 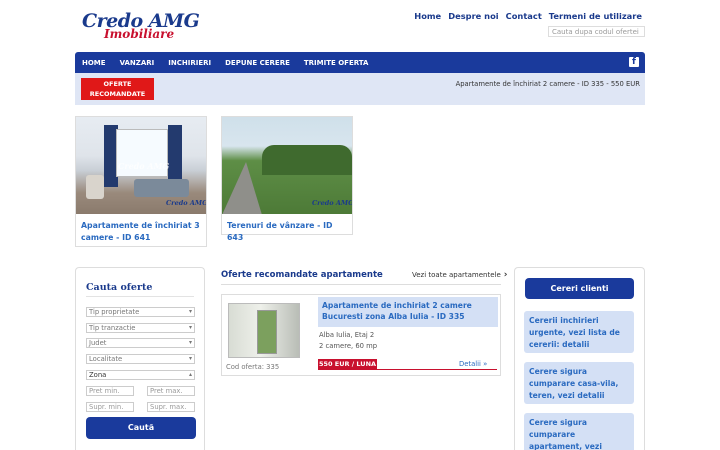 I want to click on zone-select: Zona ▴, so click(x=140, y=375).